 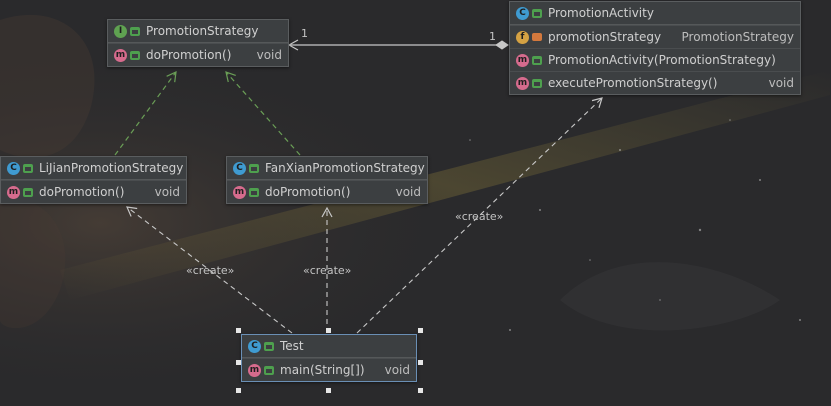 What do you see at coordinates (633, 83) in the screenshot?
I see `member-name: executePromotionStrategy()` at bounding box center [633, 83].